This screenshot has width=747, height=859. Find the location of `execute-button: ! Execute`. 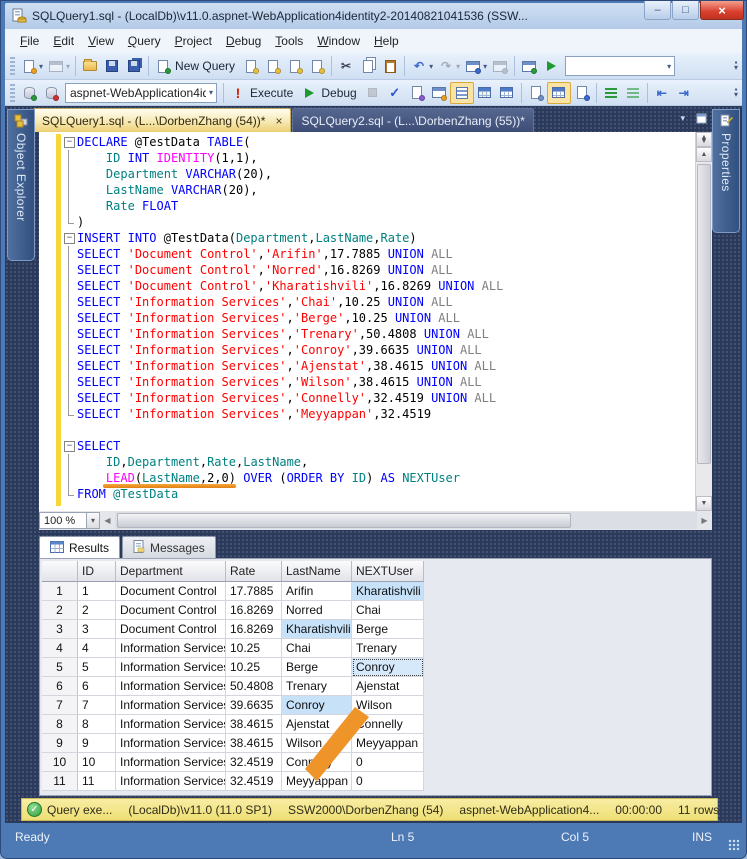

execute-button: ! Execute is located at coordinates (262, 93).